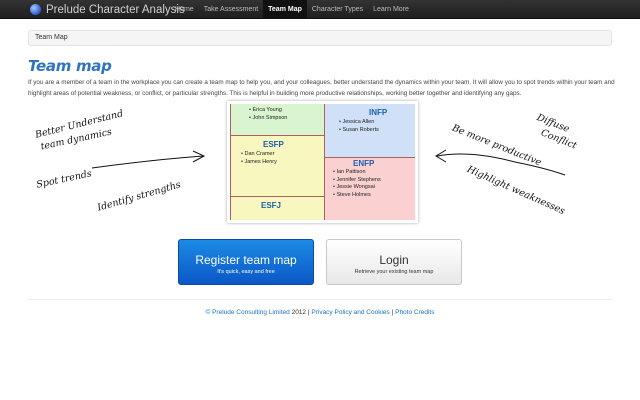 This screenshot has height=400, width=640. What do you see at coordinates (258, 163) in the screenshot?
I see `map-name: James Henry` at bounding box center [258, 163].